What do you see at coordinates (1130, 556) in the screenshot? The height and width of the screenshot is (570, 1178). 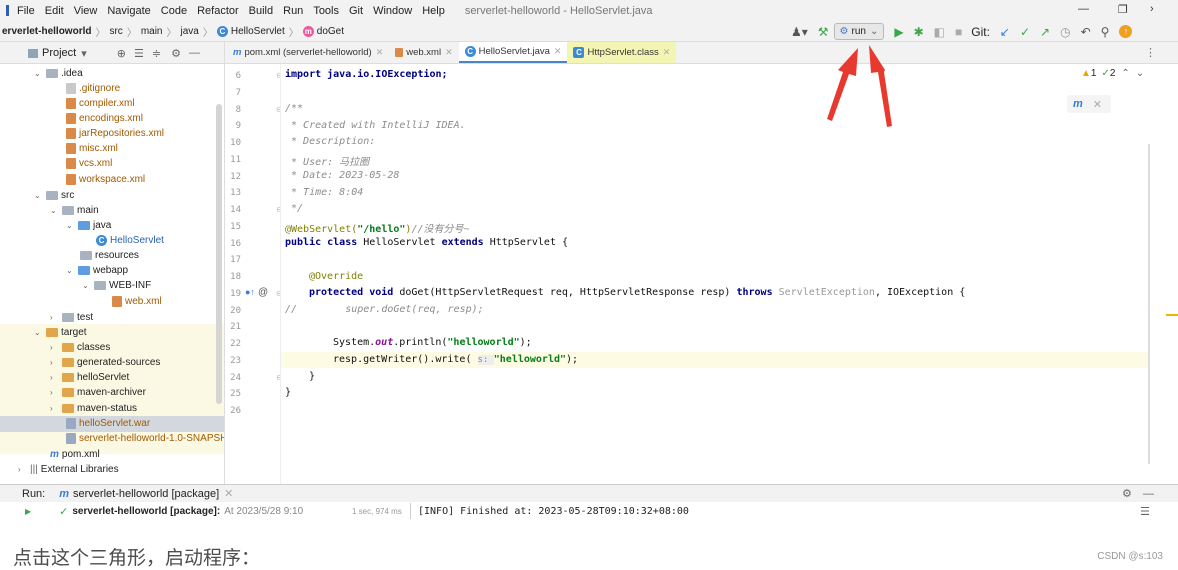 I see `watermark: CSDN @s:103` at bounding box center [1130, 556].